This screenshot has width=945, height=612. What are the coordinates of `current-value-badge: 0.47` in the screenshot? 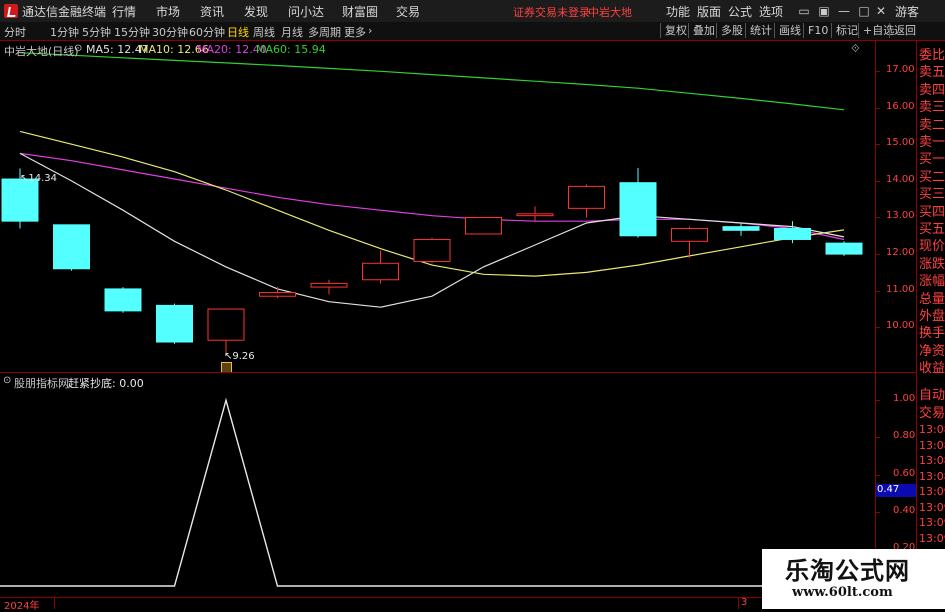 It's located at (896, 490).